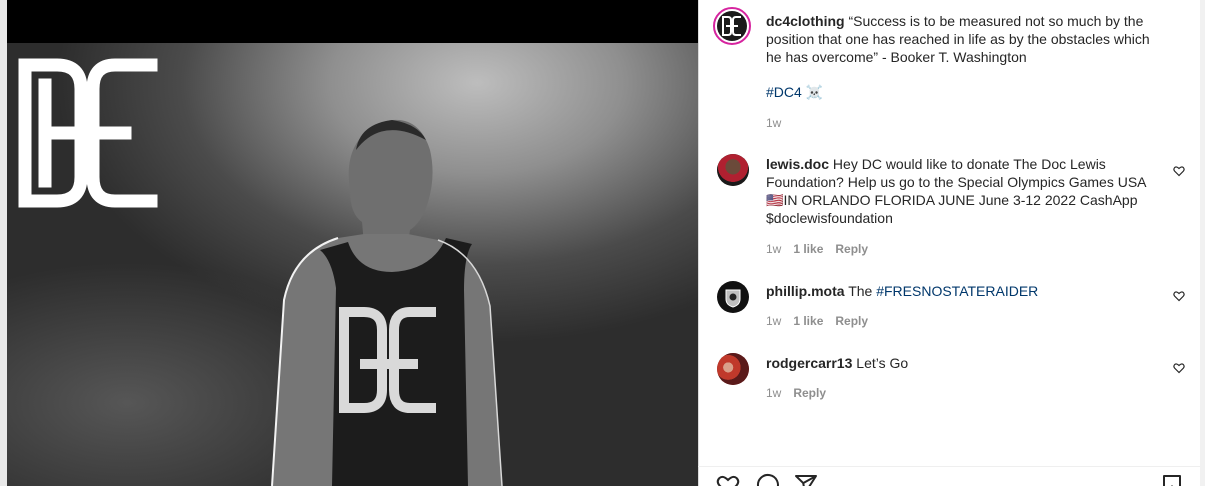  I want to click on comment-hashtag: #FRESNOSTATERAIDER, so click(957, 291).